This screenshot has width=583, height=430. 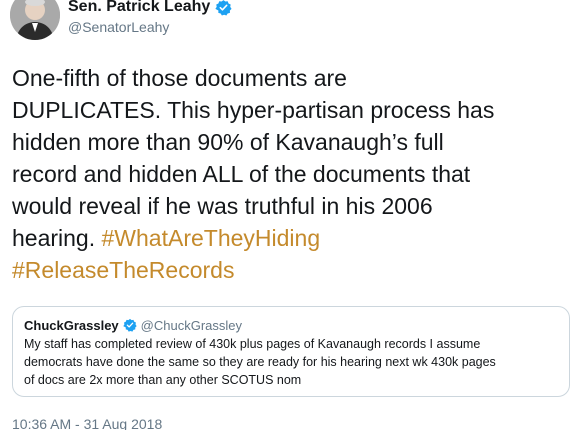 What do you see at coordinates (228, 142) in the screenshot?
I see `tweet-text-line: hidden more than 90% of Kavanaugh’s full` at bounding box center [228, 142].